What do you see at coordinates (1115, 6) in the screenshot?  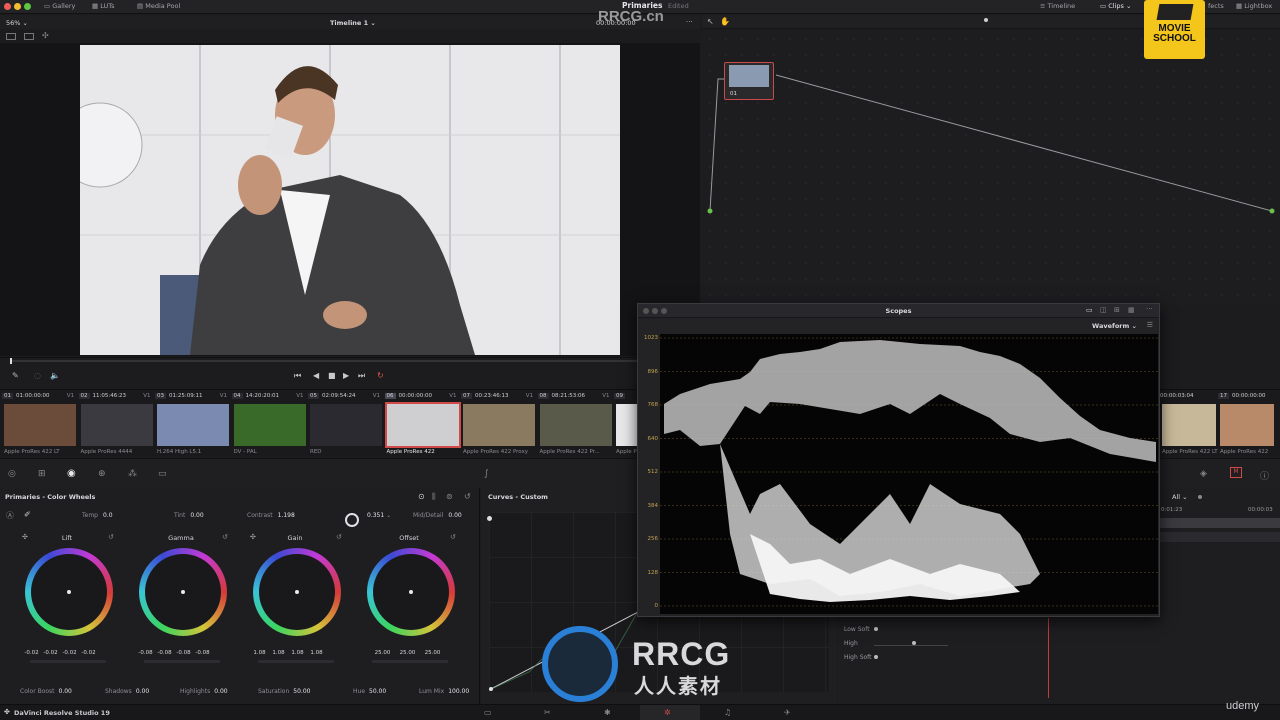 I see `clips-tab: ▭ Clips ⌄` at bounding box center [1115, 6].